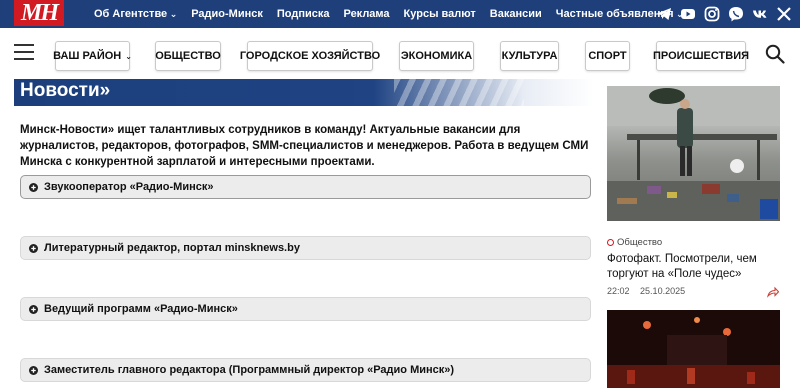  Describe the element at coordinates (712, 14) in the screenshot. I see `instagram-icon` at that location.